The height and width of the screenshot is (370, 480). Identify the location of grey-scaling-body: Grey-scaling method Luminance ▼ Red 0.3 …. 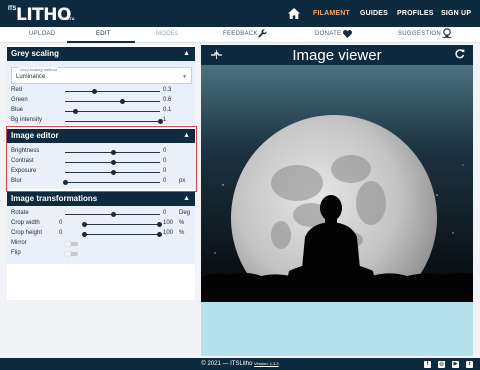
(101, 93).